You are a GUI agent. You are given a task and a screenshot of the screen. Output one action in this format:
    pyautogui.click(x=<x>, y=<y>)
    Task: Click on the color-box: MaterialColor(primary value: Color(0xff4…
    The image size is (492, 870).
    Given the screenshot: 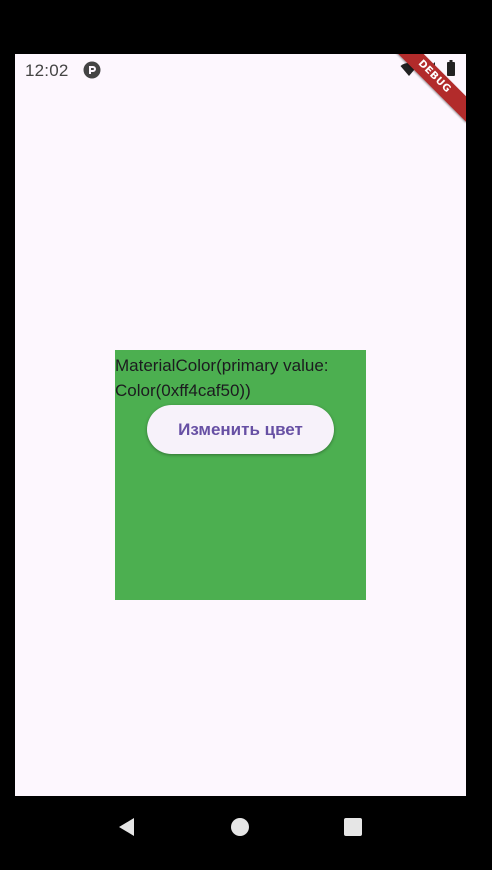 What is the action you would take?
    pyautogui.click(x=240, y=475)
    